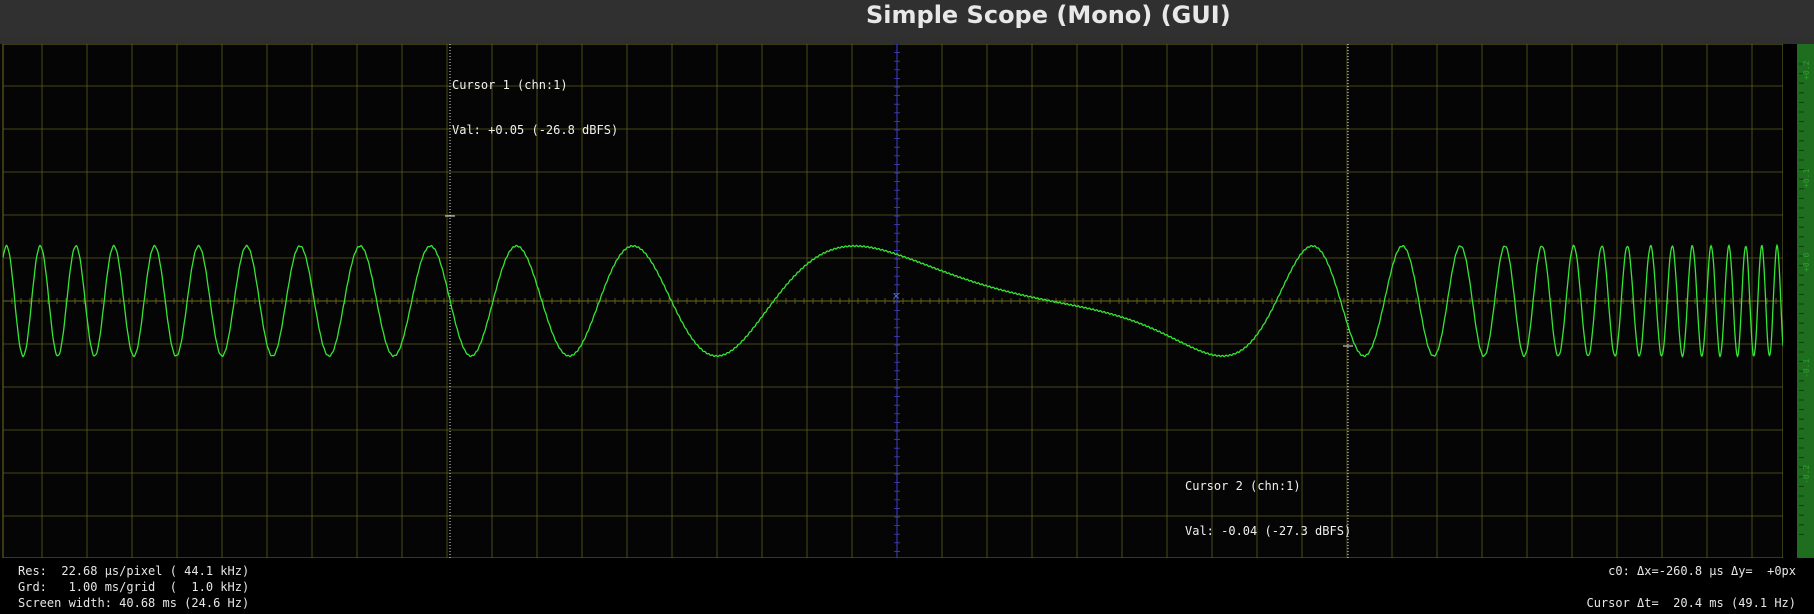  Describe the element at coordinates (1268, 509) in the screenshot. I see `cursor2-readout: Cursor 2 (chn:1) Val: -0.04 (-27.3 dBFS)` at that location.